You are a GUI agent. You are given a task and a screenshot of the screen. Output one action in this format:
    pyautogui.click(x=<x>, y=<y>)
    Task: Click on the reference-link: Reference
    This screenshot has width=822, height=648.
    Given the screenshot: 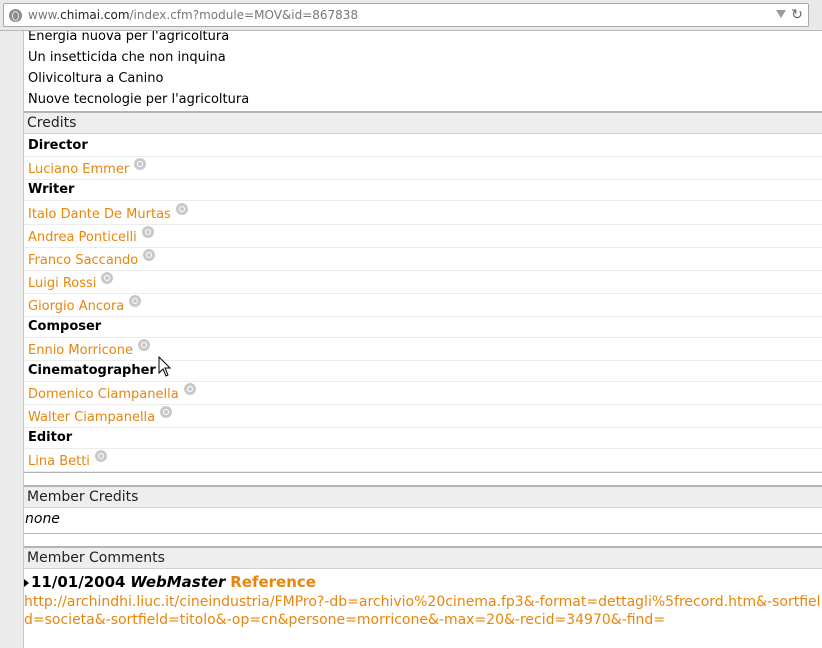 What is the action you would take?
    pyautogui.click(x=273, y=582)
    